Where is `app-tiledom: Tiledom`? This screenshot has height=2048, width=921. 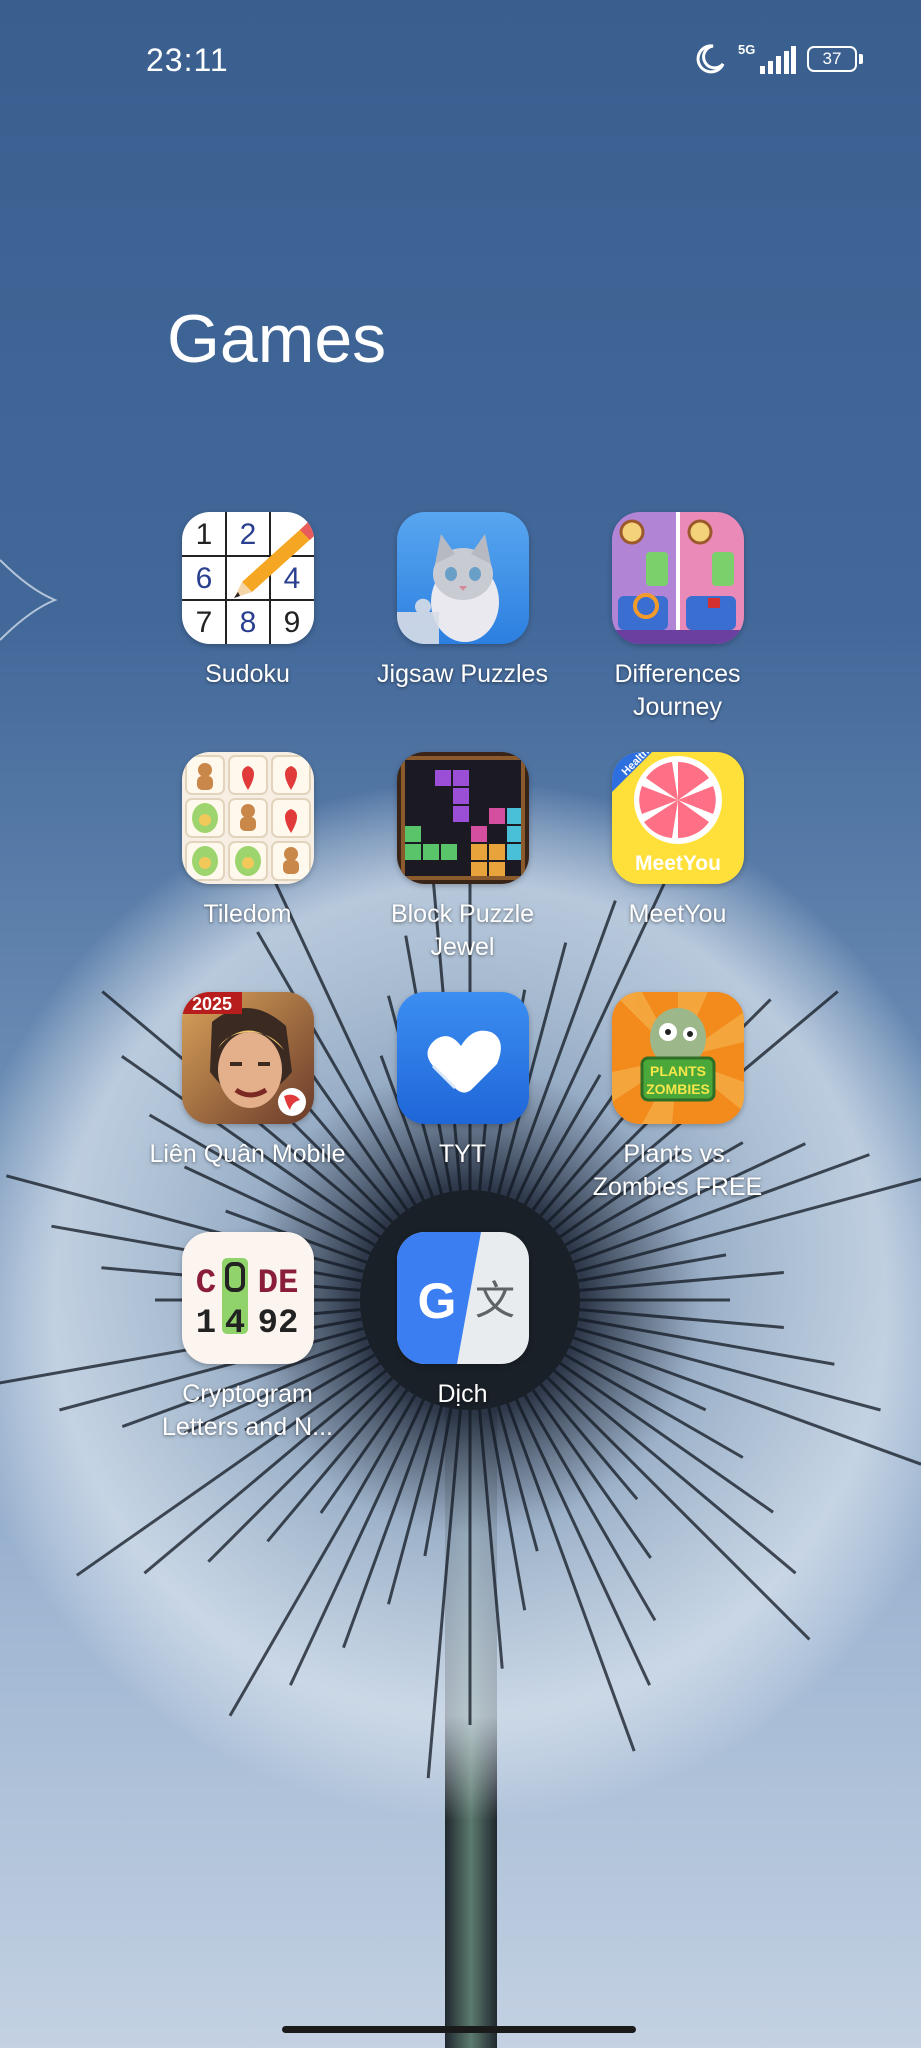
app-tiledom: Tiledom is located at coordinates (247, 872).